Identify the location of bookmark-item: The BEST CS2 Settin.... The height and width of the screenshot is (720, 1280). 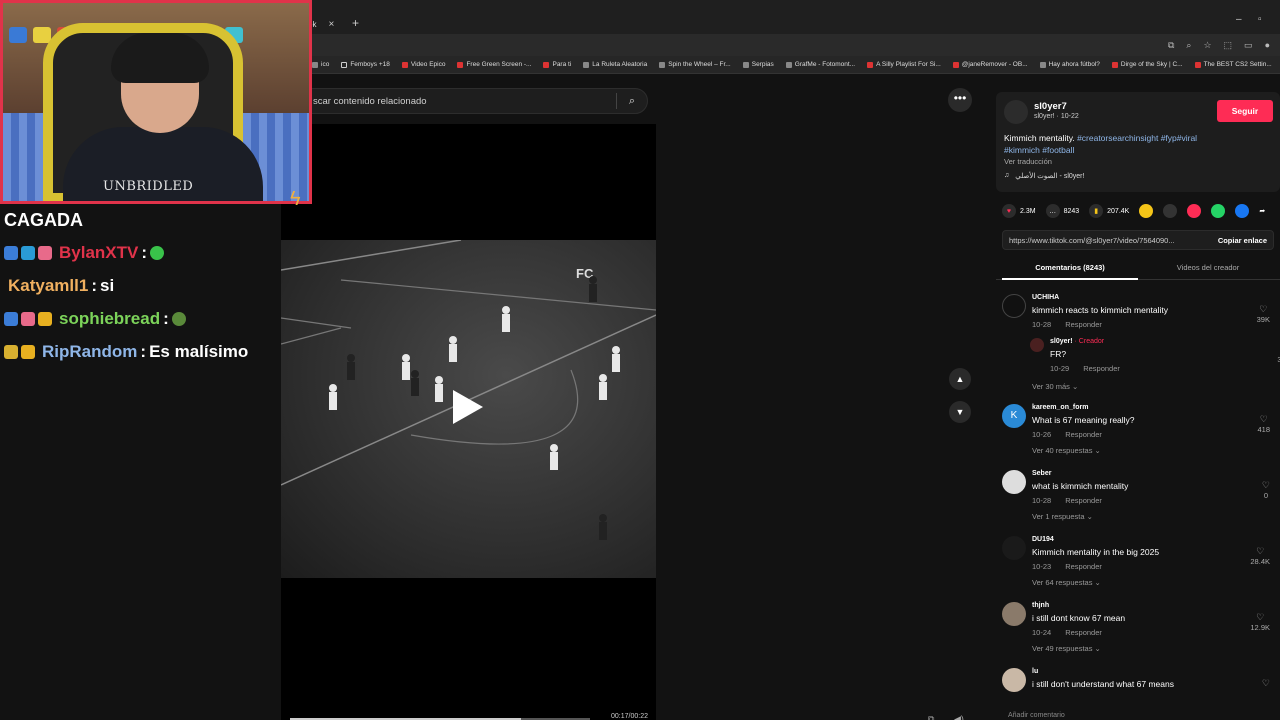
(1233, 64).